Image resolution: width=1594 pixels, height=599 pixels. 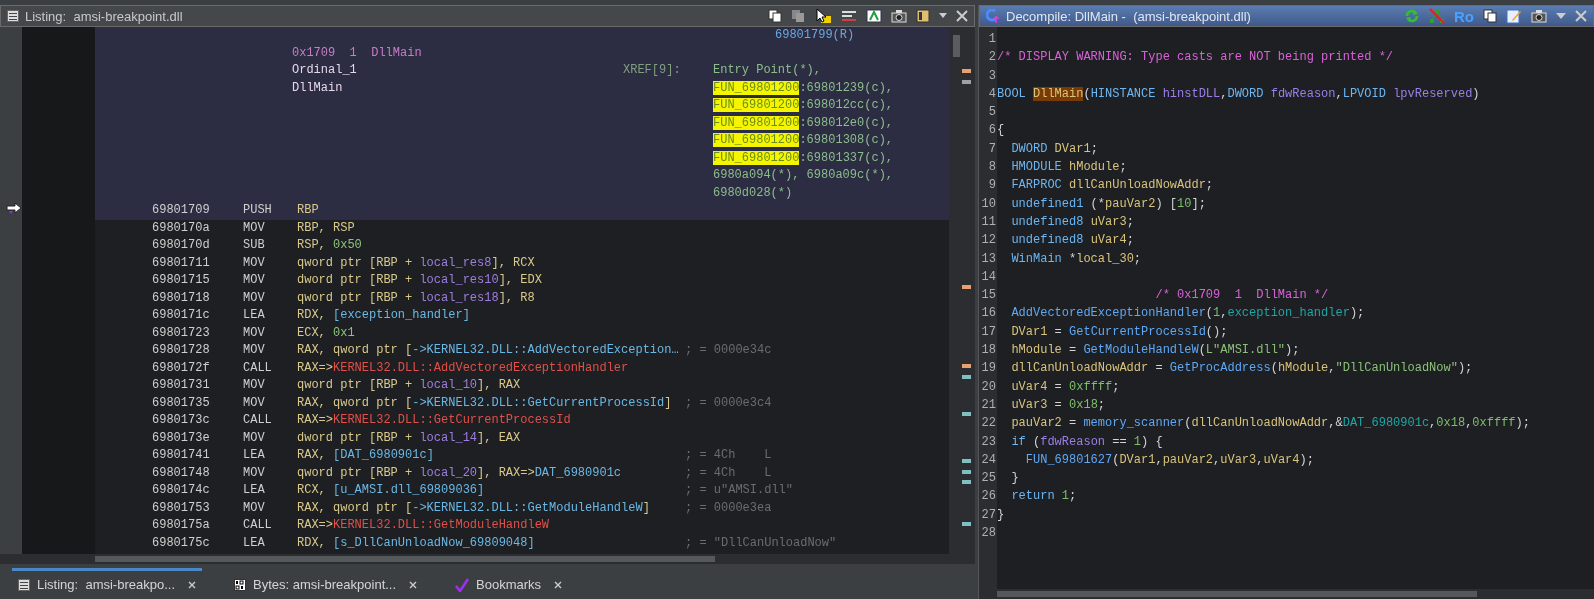 What do you see at coordinates (522, 316) in the screenshot?
I see `listing-row: 6980171c LEA RDX, [exception_handler]` at bounding box center [522, 316].